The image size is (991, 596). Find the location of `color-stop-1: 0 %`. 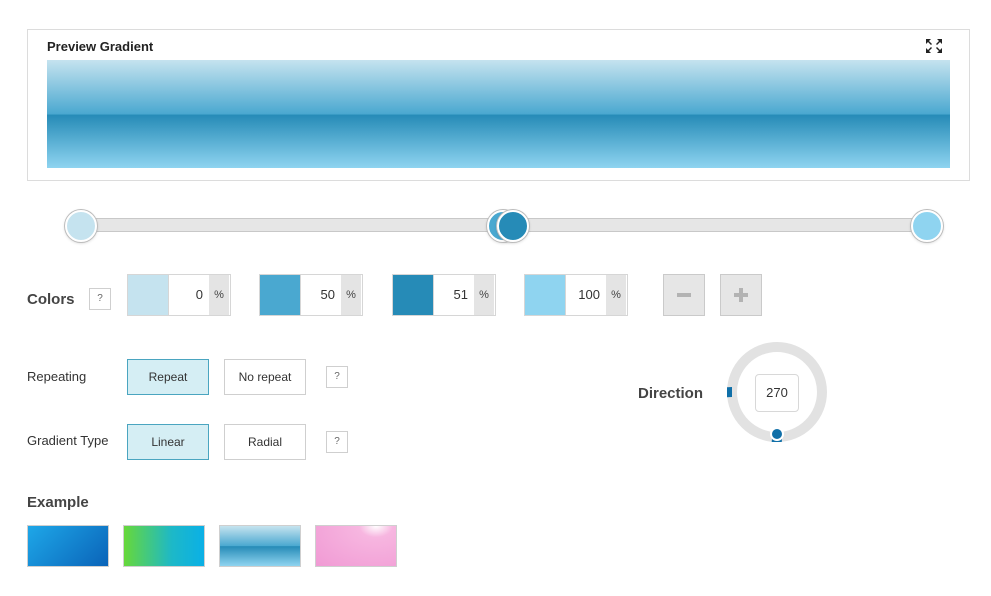

color-stop-1: 0 % is located at coordinates (179, 295).